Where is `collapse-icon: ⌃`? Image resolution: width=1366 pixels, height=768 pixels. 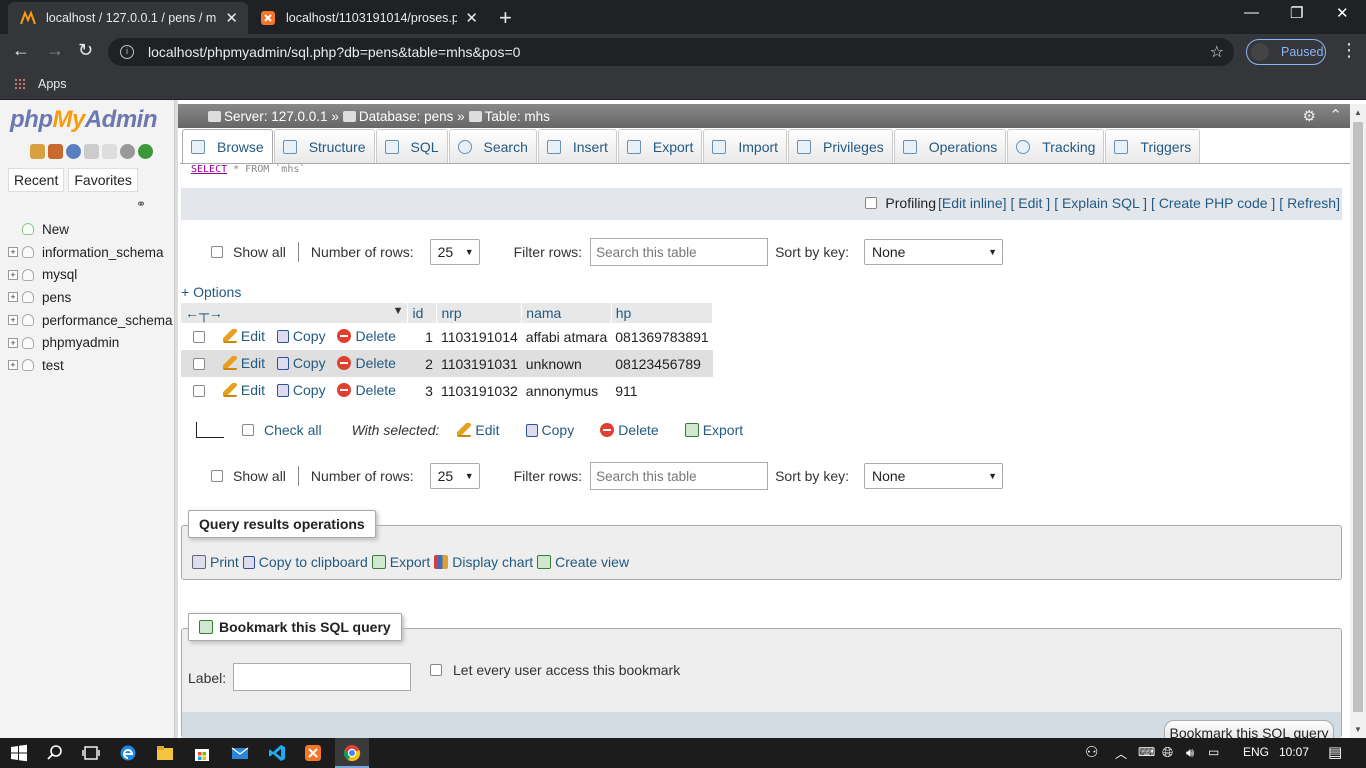 collapse-icon: ⌃ is located at coordinates (1335, 115).